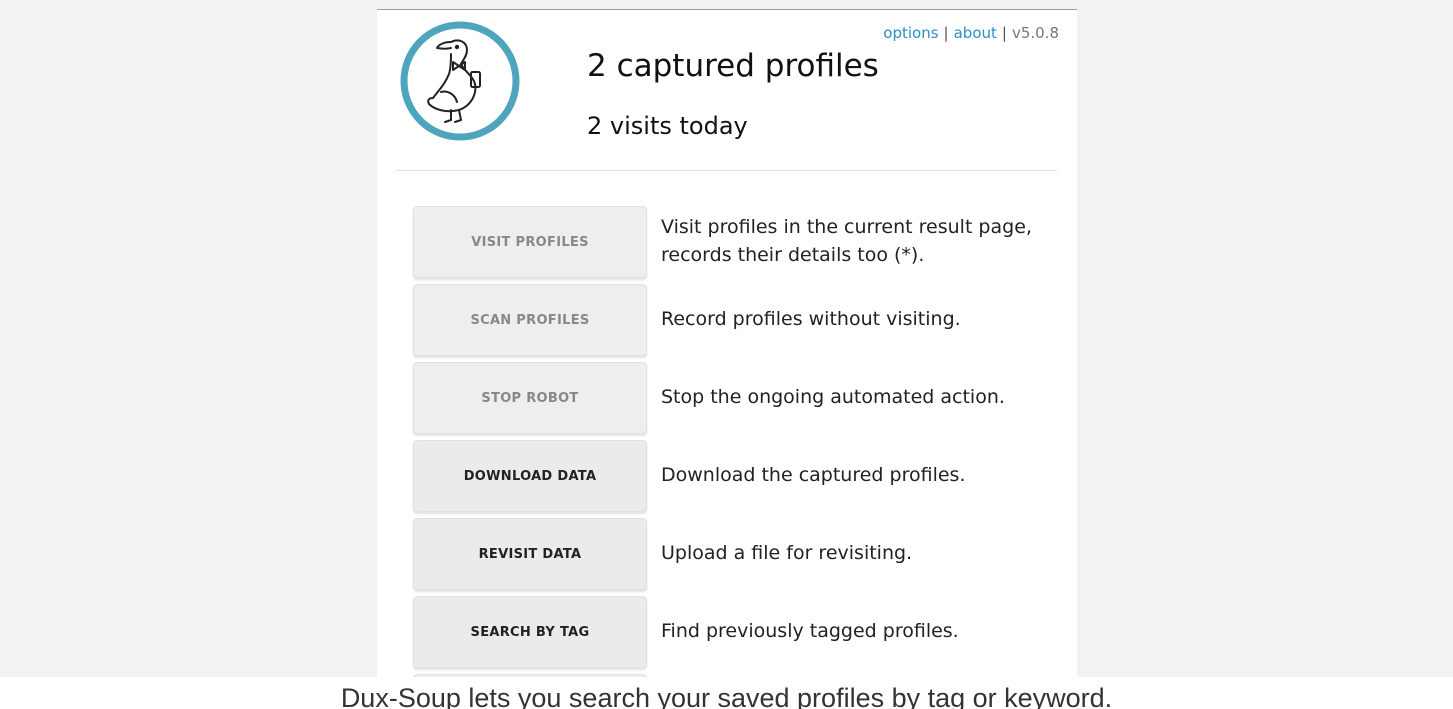 The height and width of the screenshot is (709, 1453). What do you see at coordinates (811, 319) in the screenshot?
I see `scan-profiles-description: Record profiles without visiting.` at bounding box center [811, 319].